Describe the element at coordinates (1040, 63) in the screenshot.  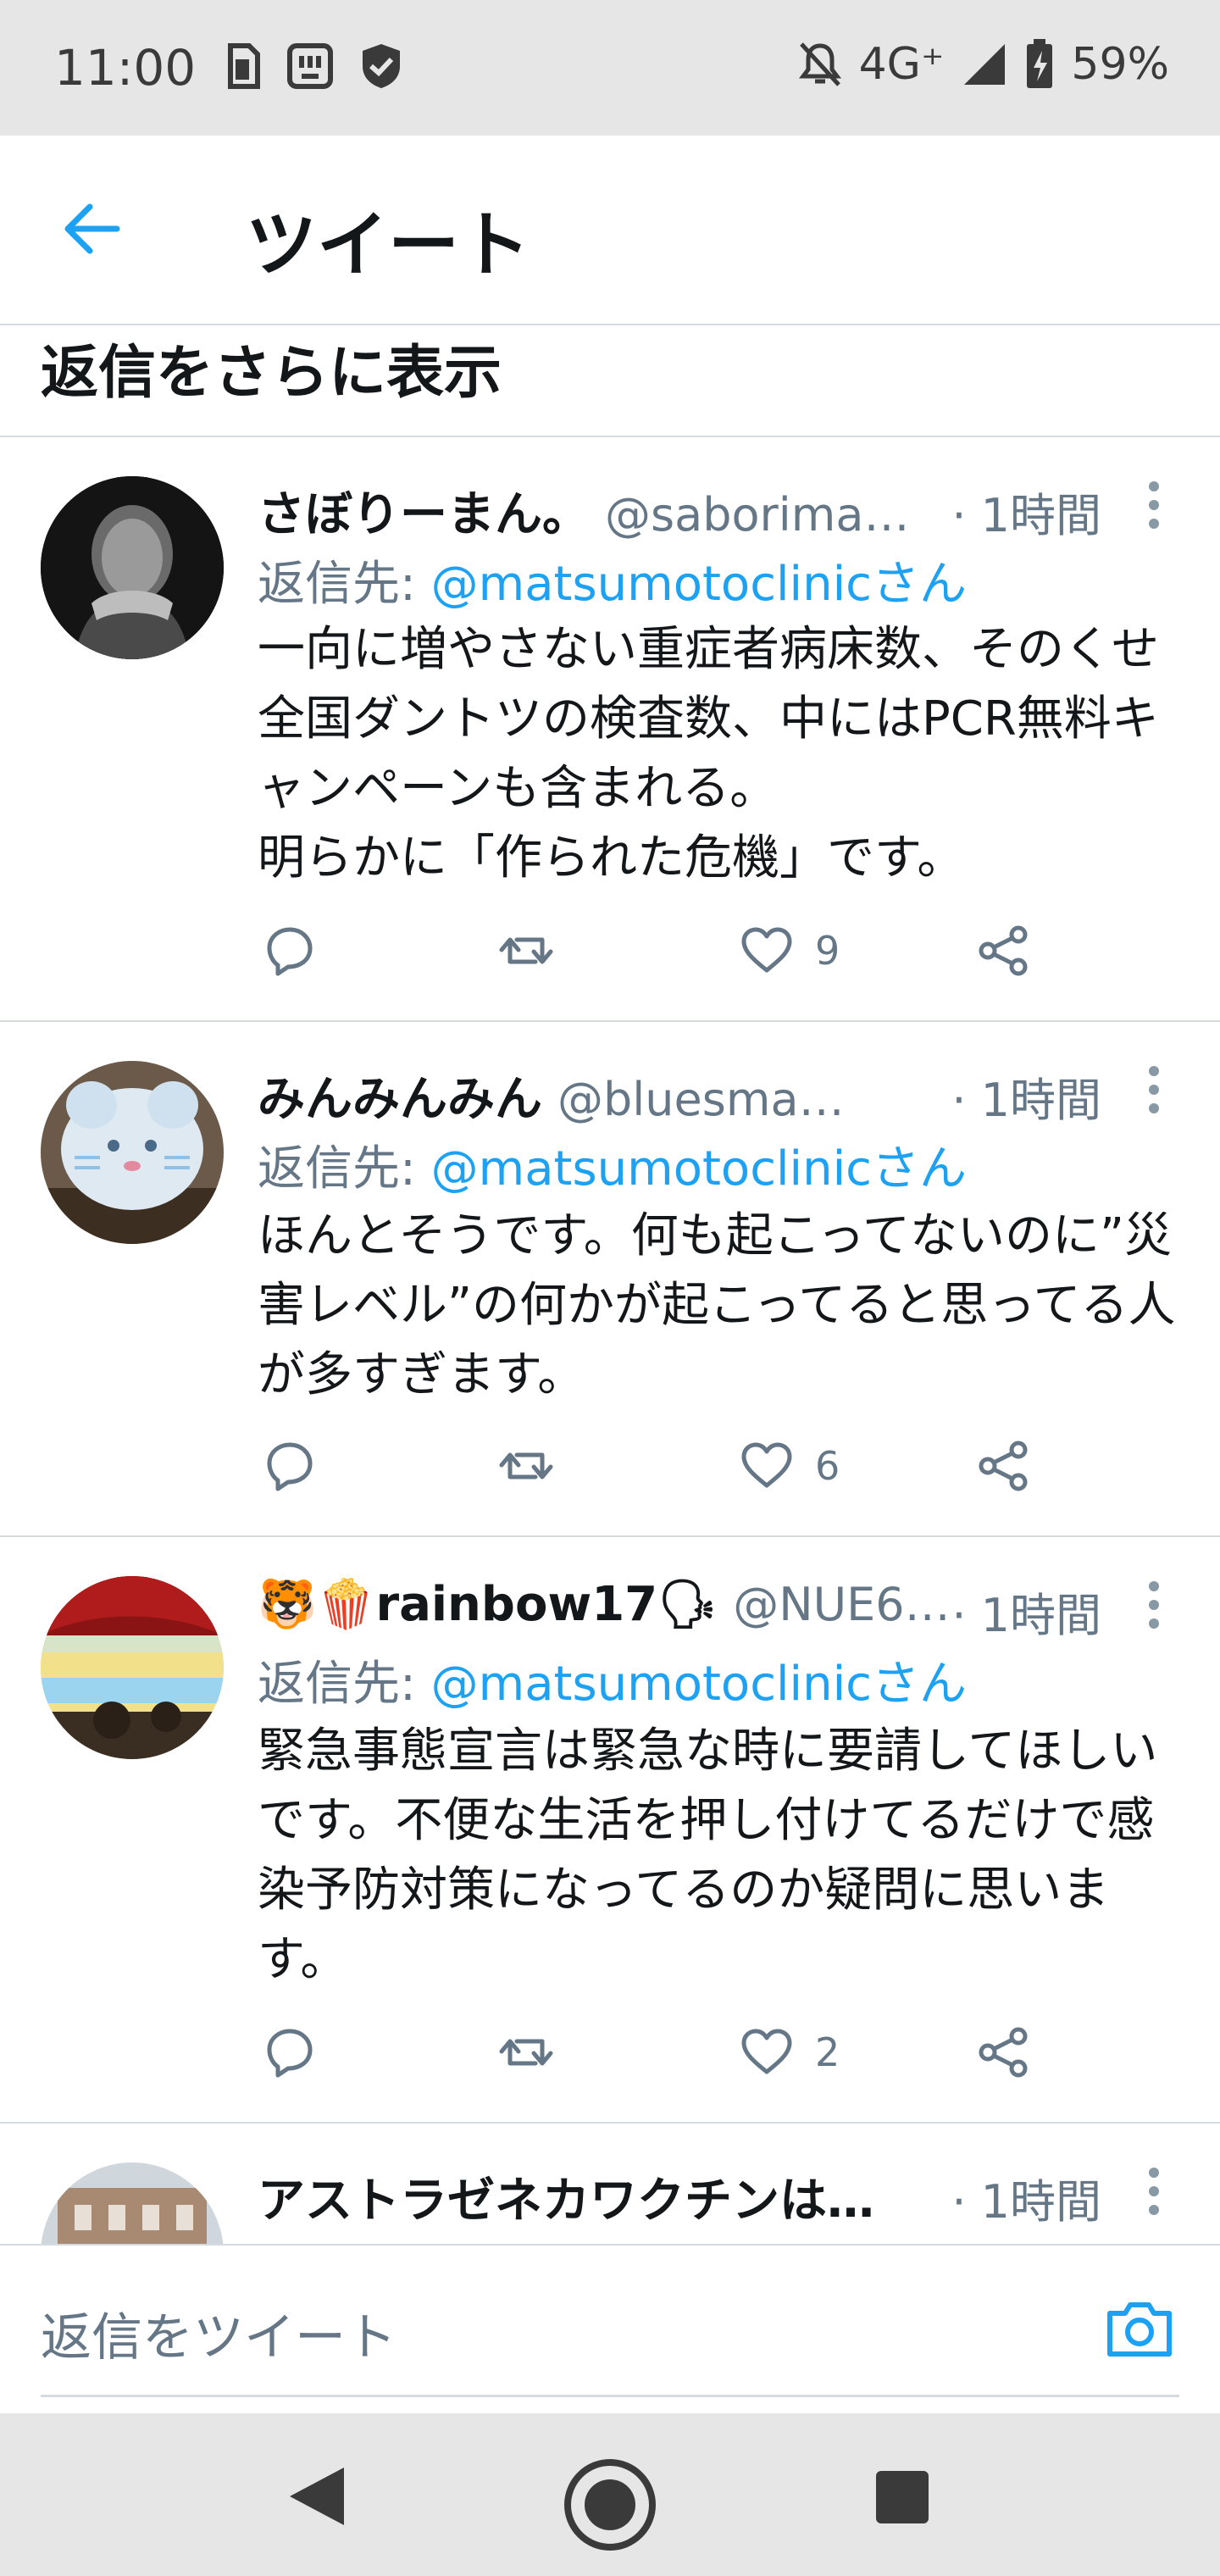
I see `battery-charging-icon` at that location.